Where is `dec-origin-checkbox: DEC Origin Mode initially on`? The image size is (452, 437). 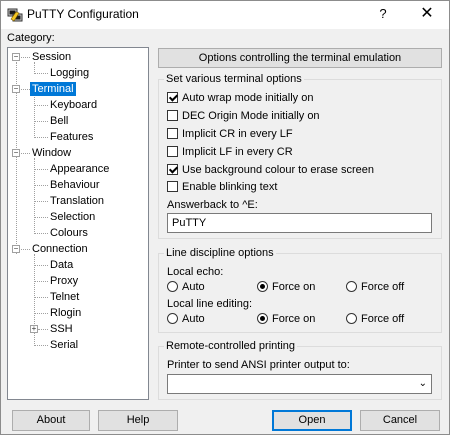 dec-origin-checkbox: DEC Origin Mode initially on is located at coordinates (243, 117).